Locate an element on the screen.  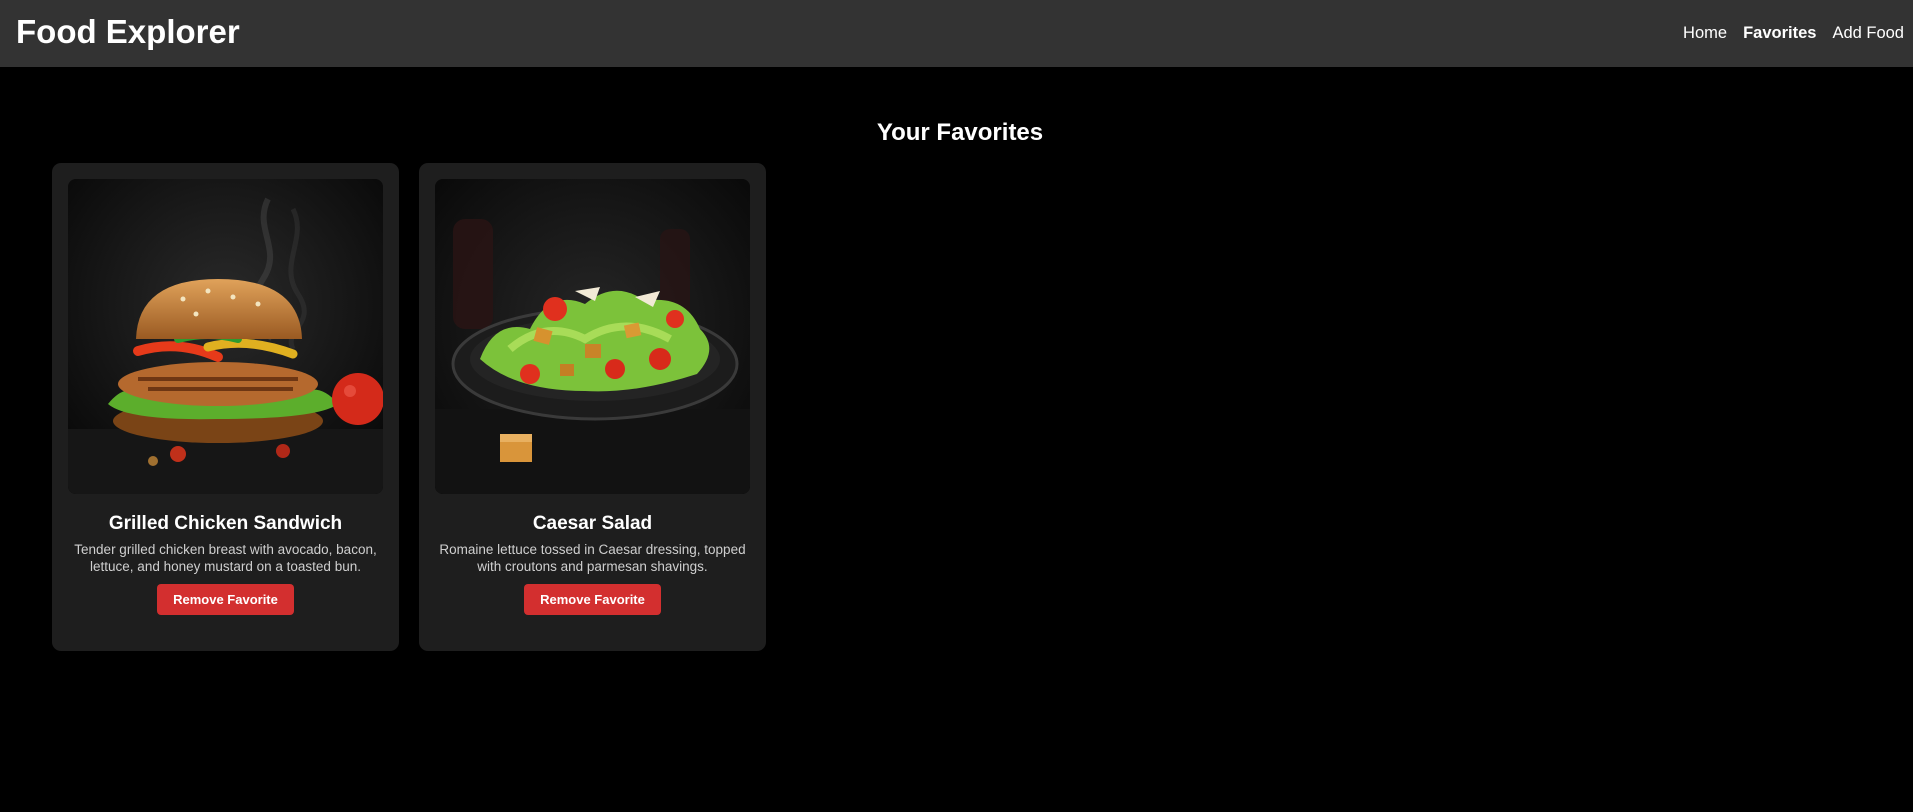
nav-link-favorites: Favorites is located at coordinates (1779, 33).